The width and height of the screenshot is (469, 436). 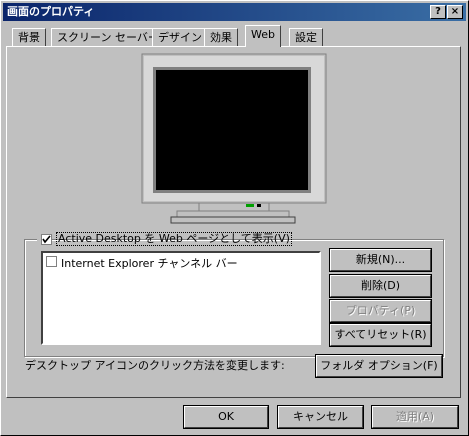 I want to click on delete-button-label: 削除(D), so click(x=380, y=285).